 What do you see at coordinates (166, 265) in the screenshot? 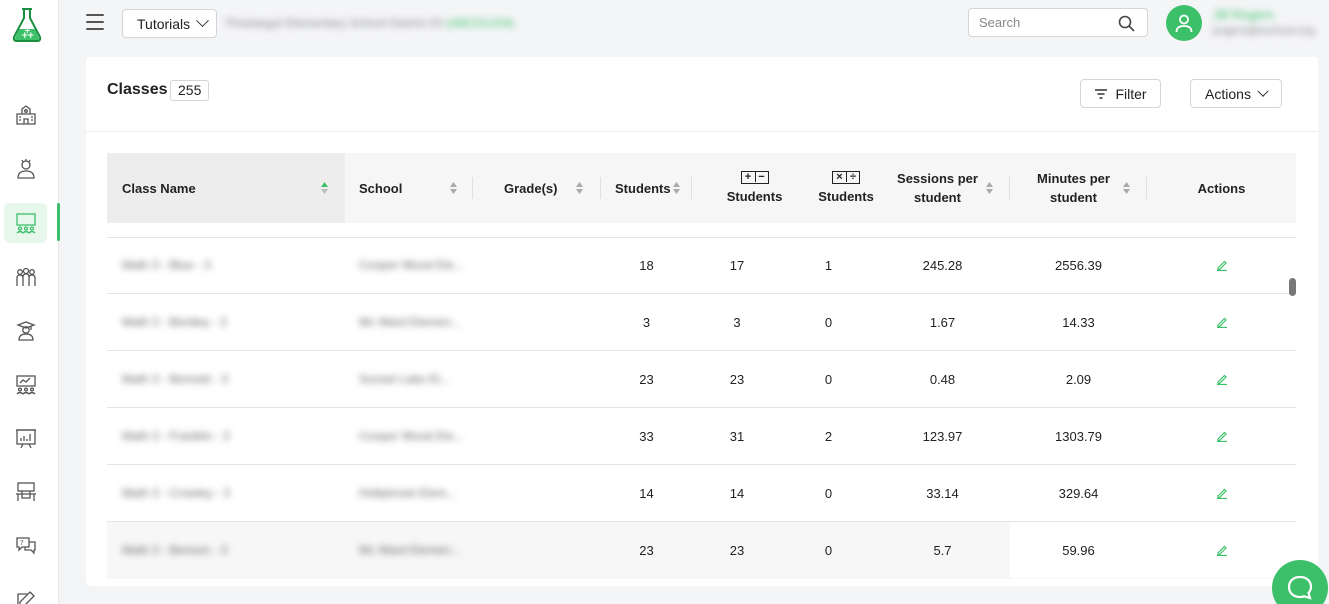
I see `class-name-cell: Math 3 - Blue - 3` at bounding box center [166, 265].